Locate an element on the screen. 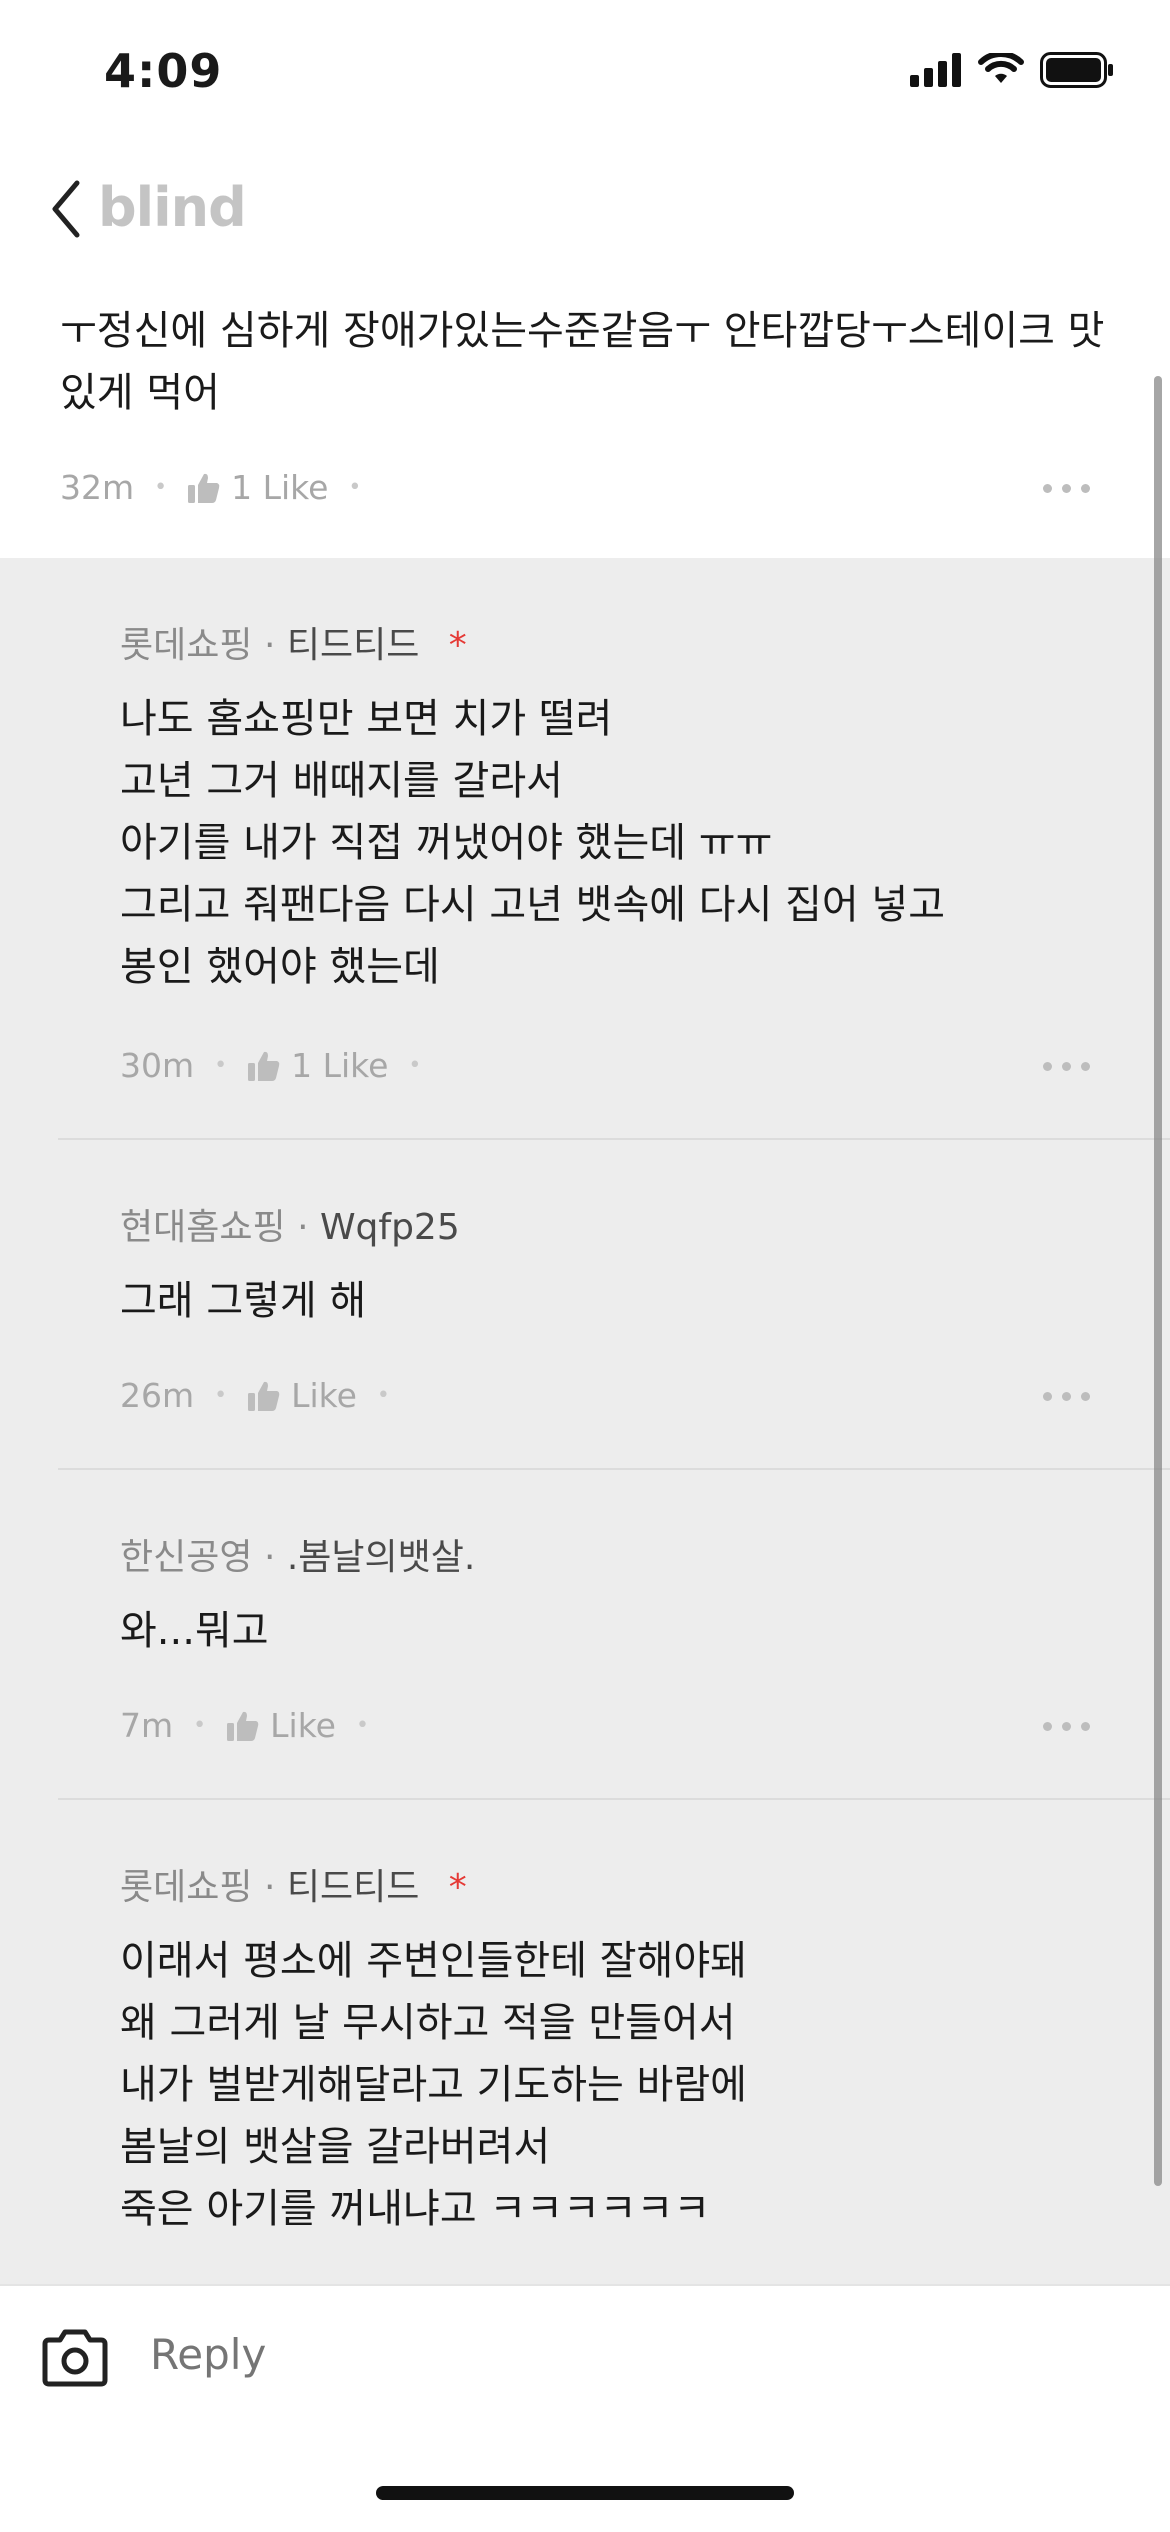  comment-nickname: .봄날의뱃살. is located at coordinates (381, 1557).